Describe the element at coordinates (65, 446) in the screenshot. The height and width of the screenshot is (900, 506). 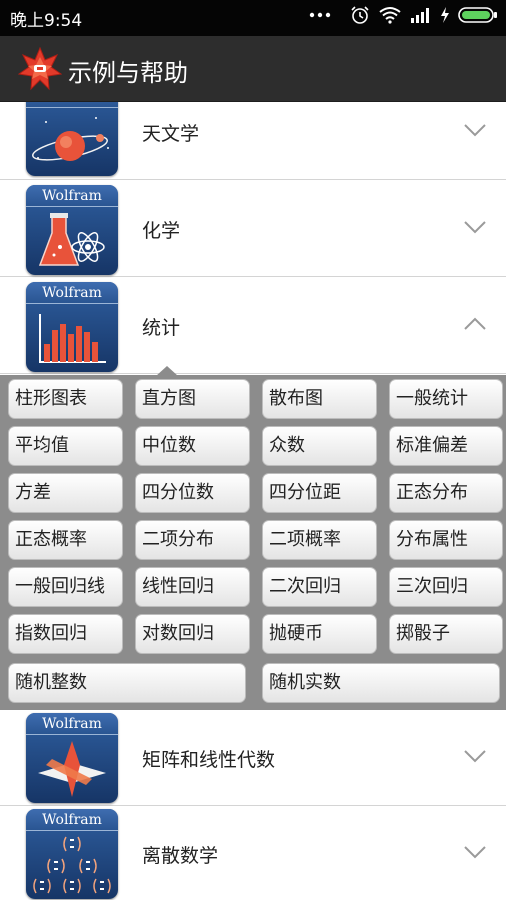
I see `stat-item-button: 平均值` at that location.